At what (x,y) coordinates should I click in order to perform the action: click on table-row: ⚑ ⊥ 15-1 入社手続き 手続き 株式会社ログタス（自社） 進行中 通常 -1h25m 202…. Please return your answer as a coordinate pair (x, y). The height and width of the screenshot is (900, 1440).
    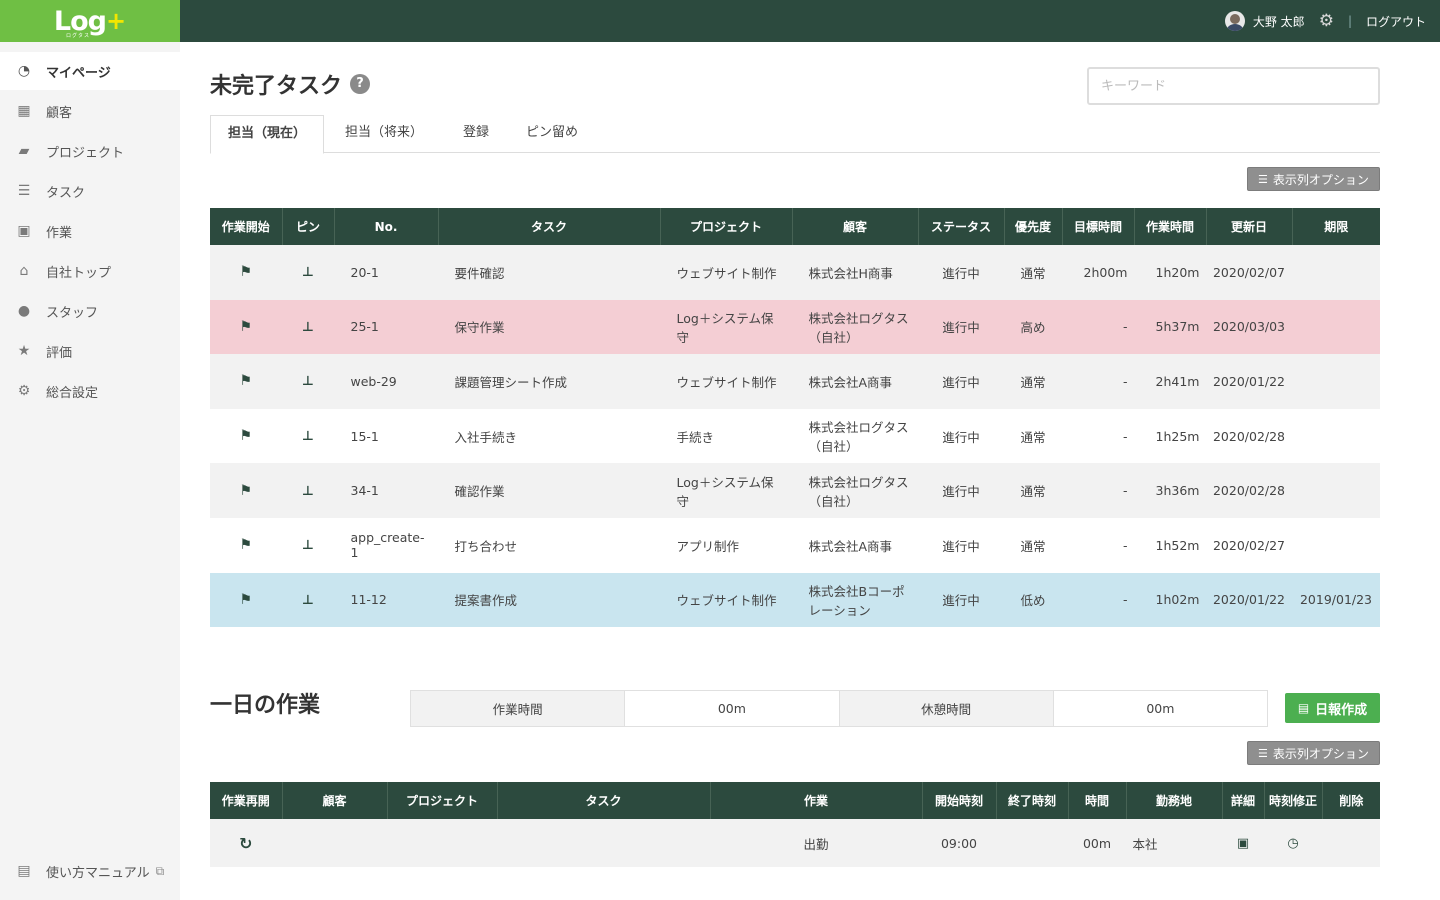
    Looking at the image, I should click on (795, 436).